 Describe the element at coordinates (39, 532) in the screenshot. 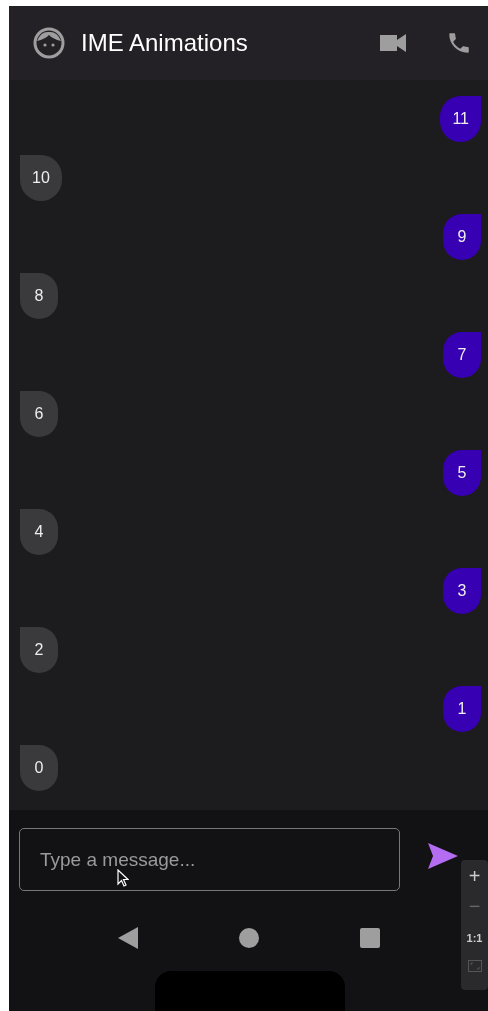

I see `received-message-bubble: 4` at that location.